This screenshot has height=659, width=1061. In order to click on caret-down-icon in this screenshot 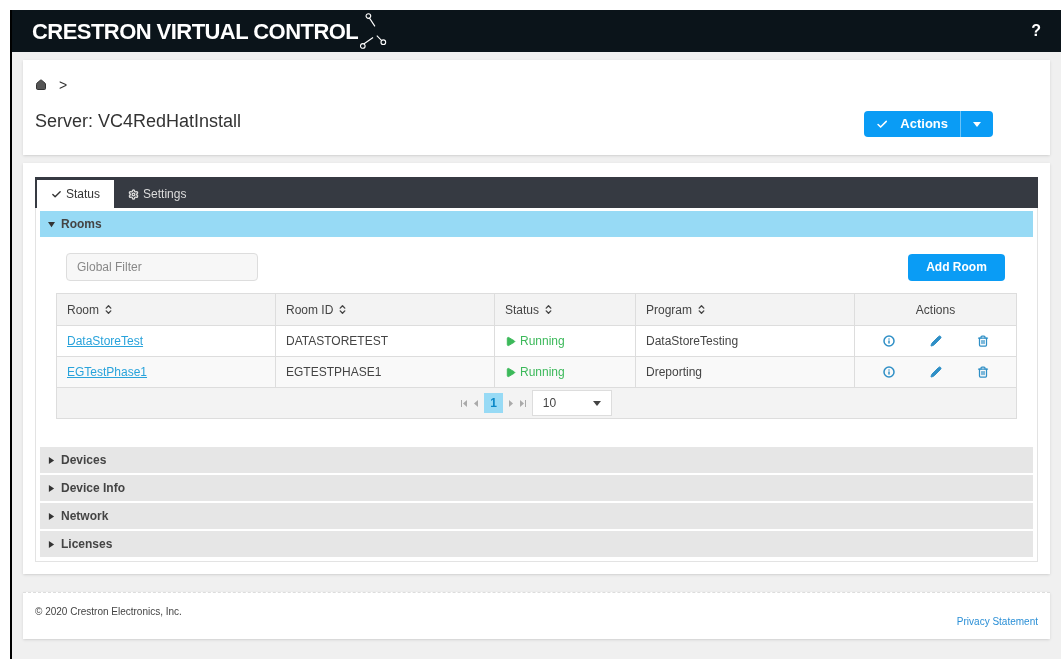, I will do `click(51, 224)`.